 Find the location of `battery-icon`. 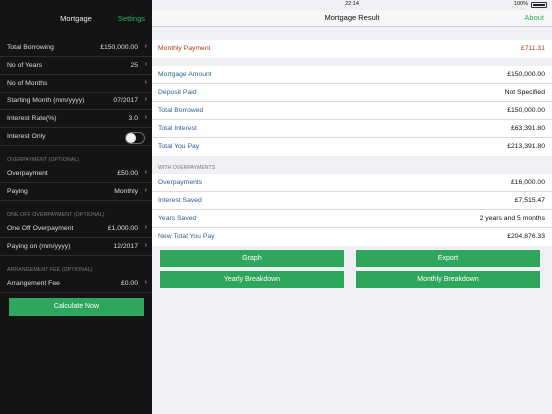

battery-icon is located at coordinates (539, 5).